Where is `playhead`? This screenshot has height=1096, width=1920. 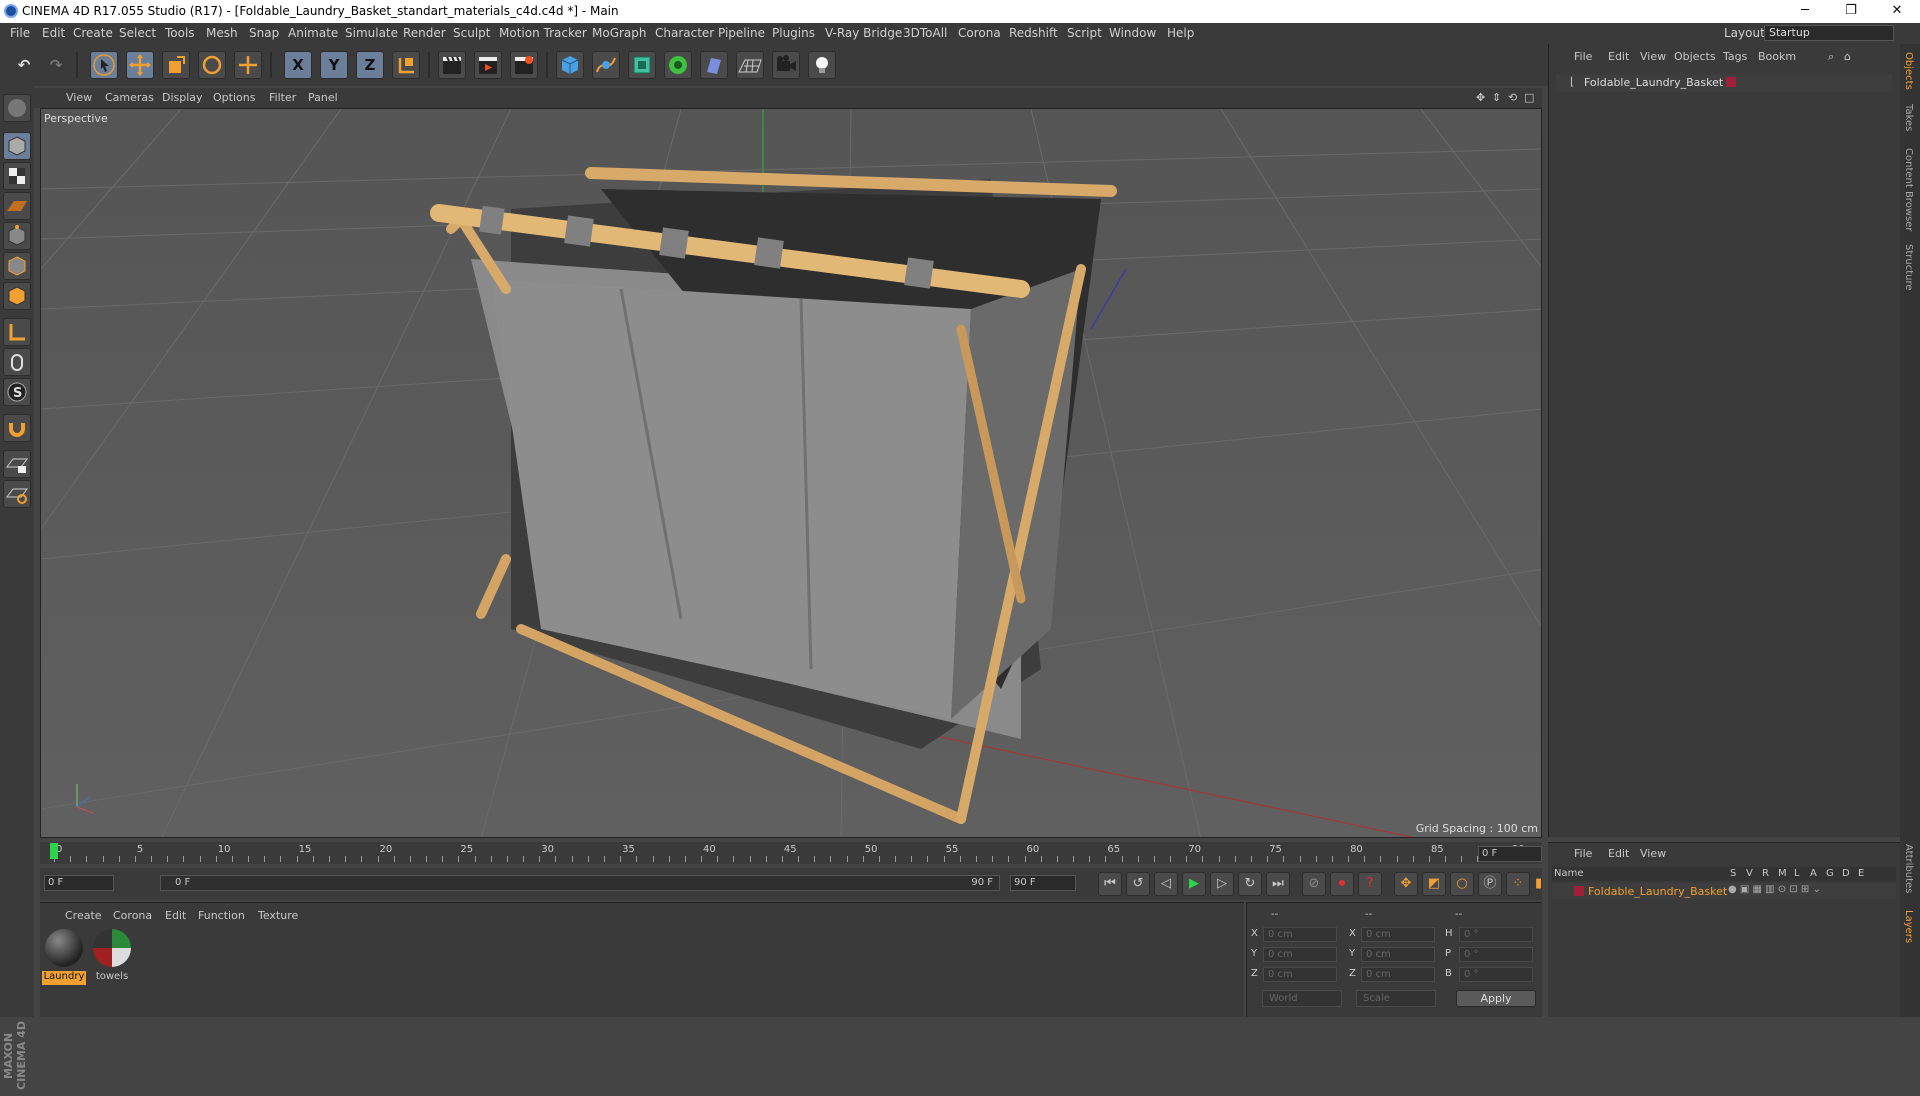 playhead is located at coordinates (54, 851).